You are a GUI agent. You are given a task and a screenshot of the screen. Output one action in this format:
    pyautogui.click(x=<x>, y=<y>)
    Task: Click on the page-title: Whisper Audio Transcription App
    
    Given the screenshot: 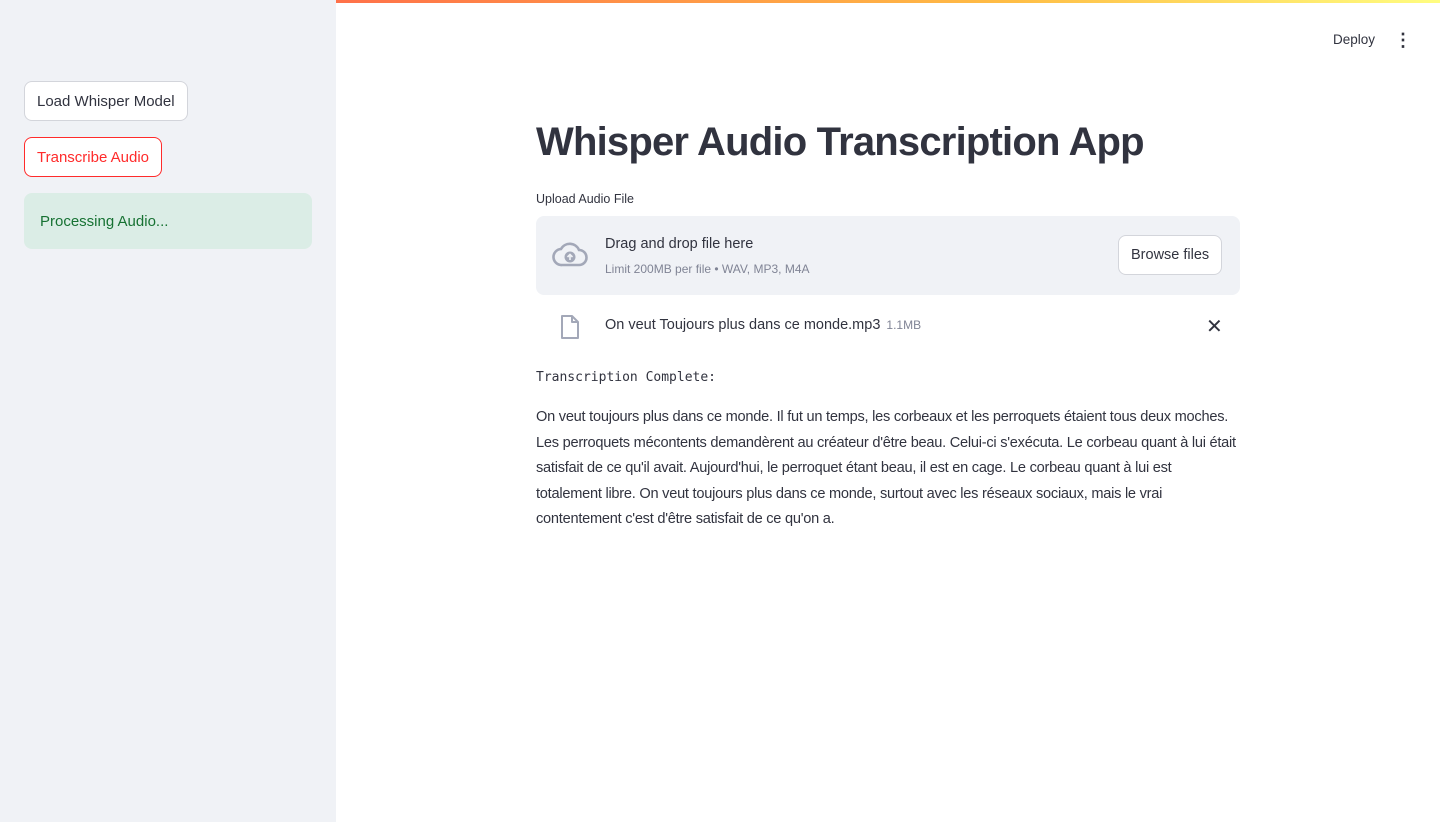 What is the action you would take?
    pyautogui.click(x=840, y=142)
    